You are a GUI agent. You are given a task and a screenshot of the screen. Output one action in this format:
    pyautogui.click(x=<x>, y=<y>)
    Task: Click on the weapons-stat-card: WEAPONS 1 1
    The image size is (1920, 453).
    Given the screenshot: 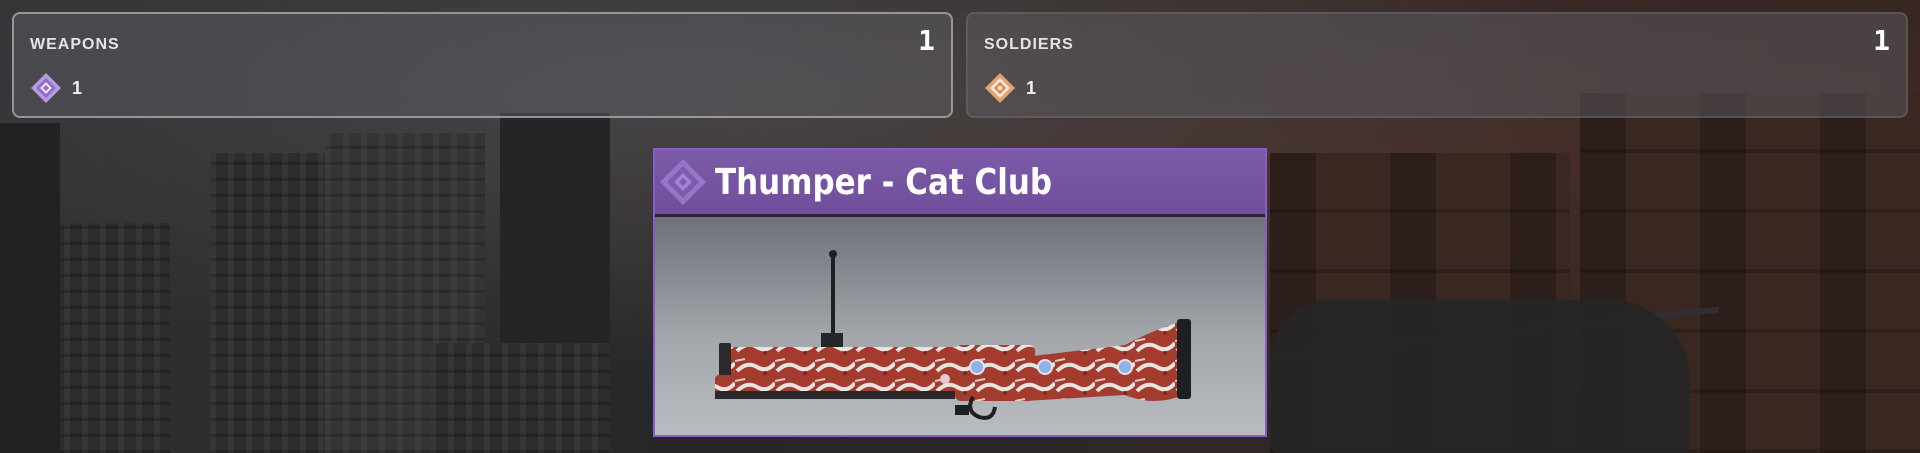 What is the action you would take?
    pyautogui.click(x=482, y=65)
    